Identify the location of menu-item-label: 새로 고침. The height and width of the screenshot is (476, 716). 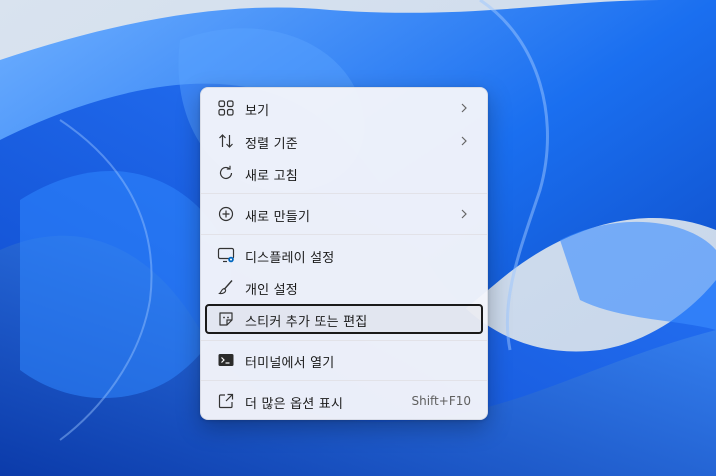
(271, 176).